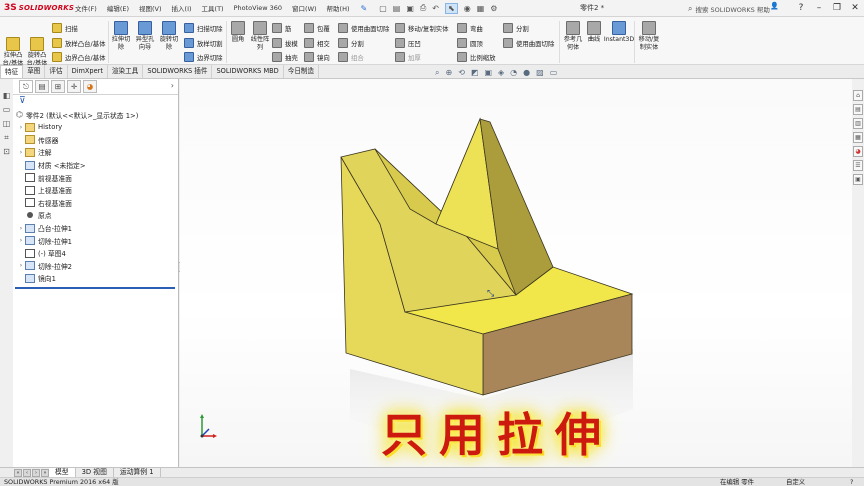  I want to click on move-copy-button: 移动/复制实体, so click(422, 28).